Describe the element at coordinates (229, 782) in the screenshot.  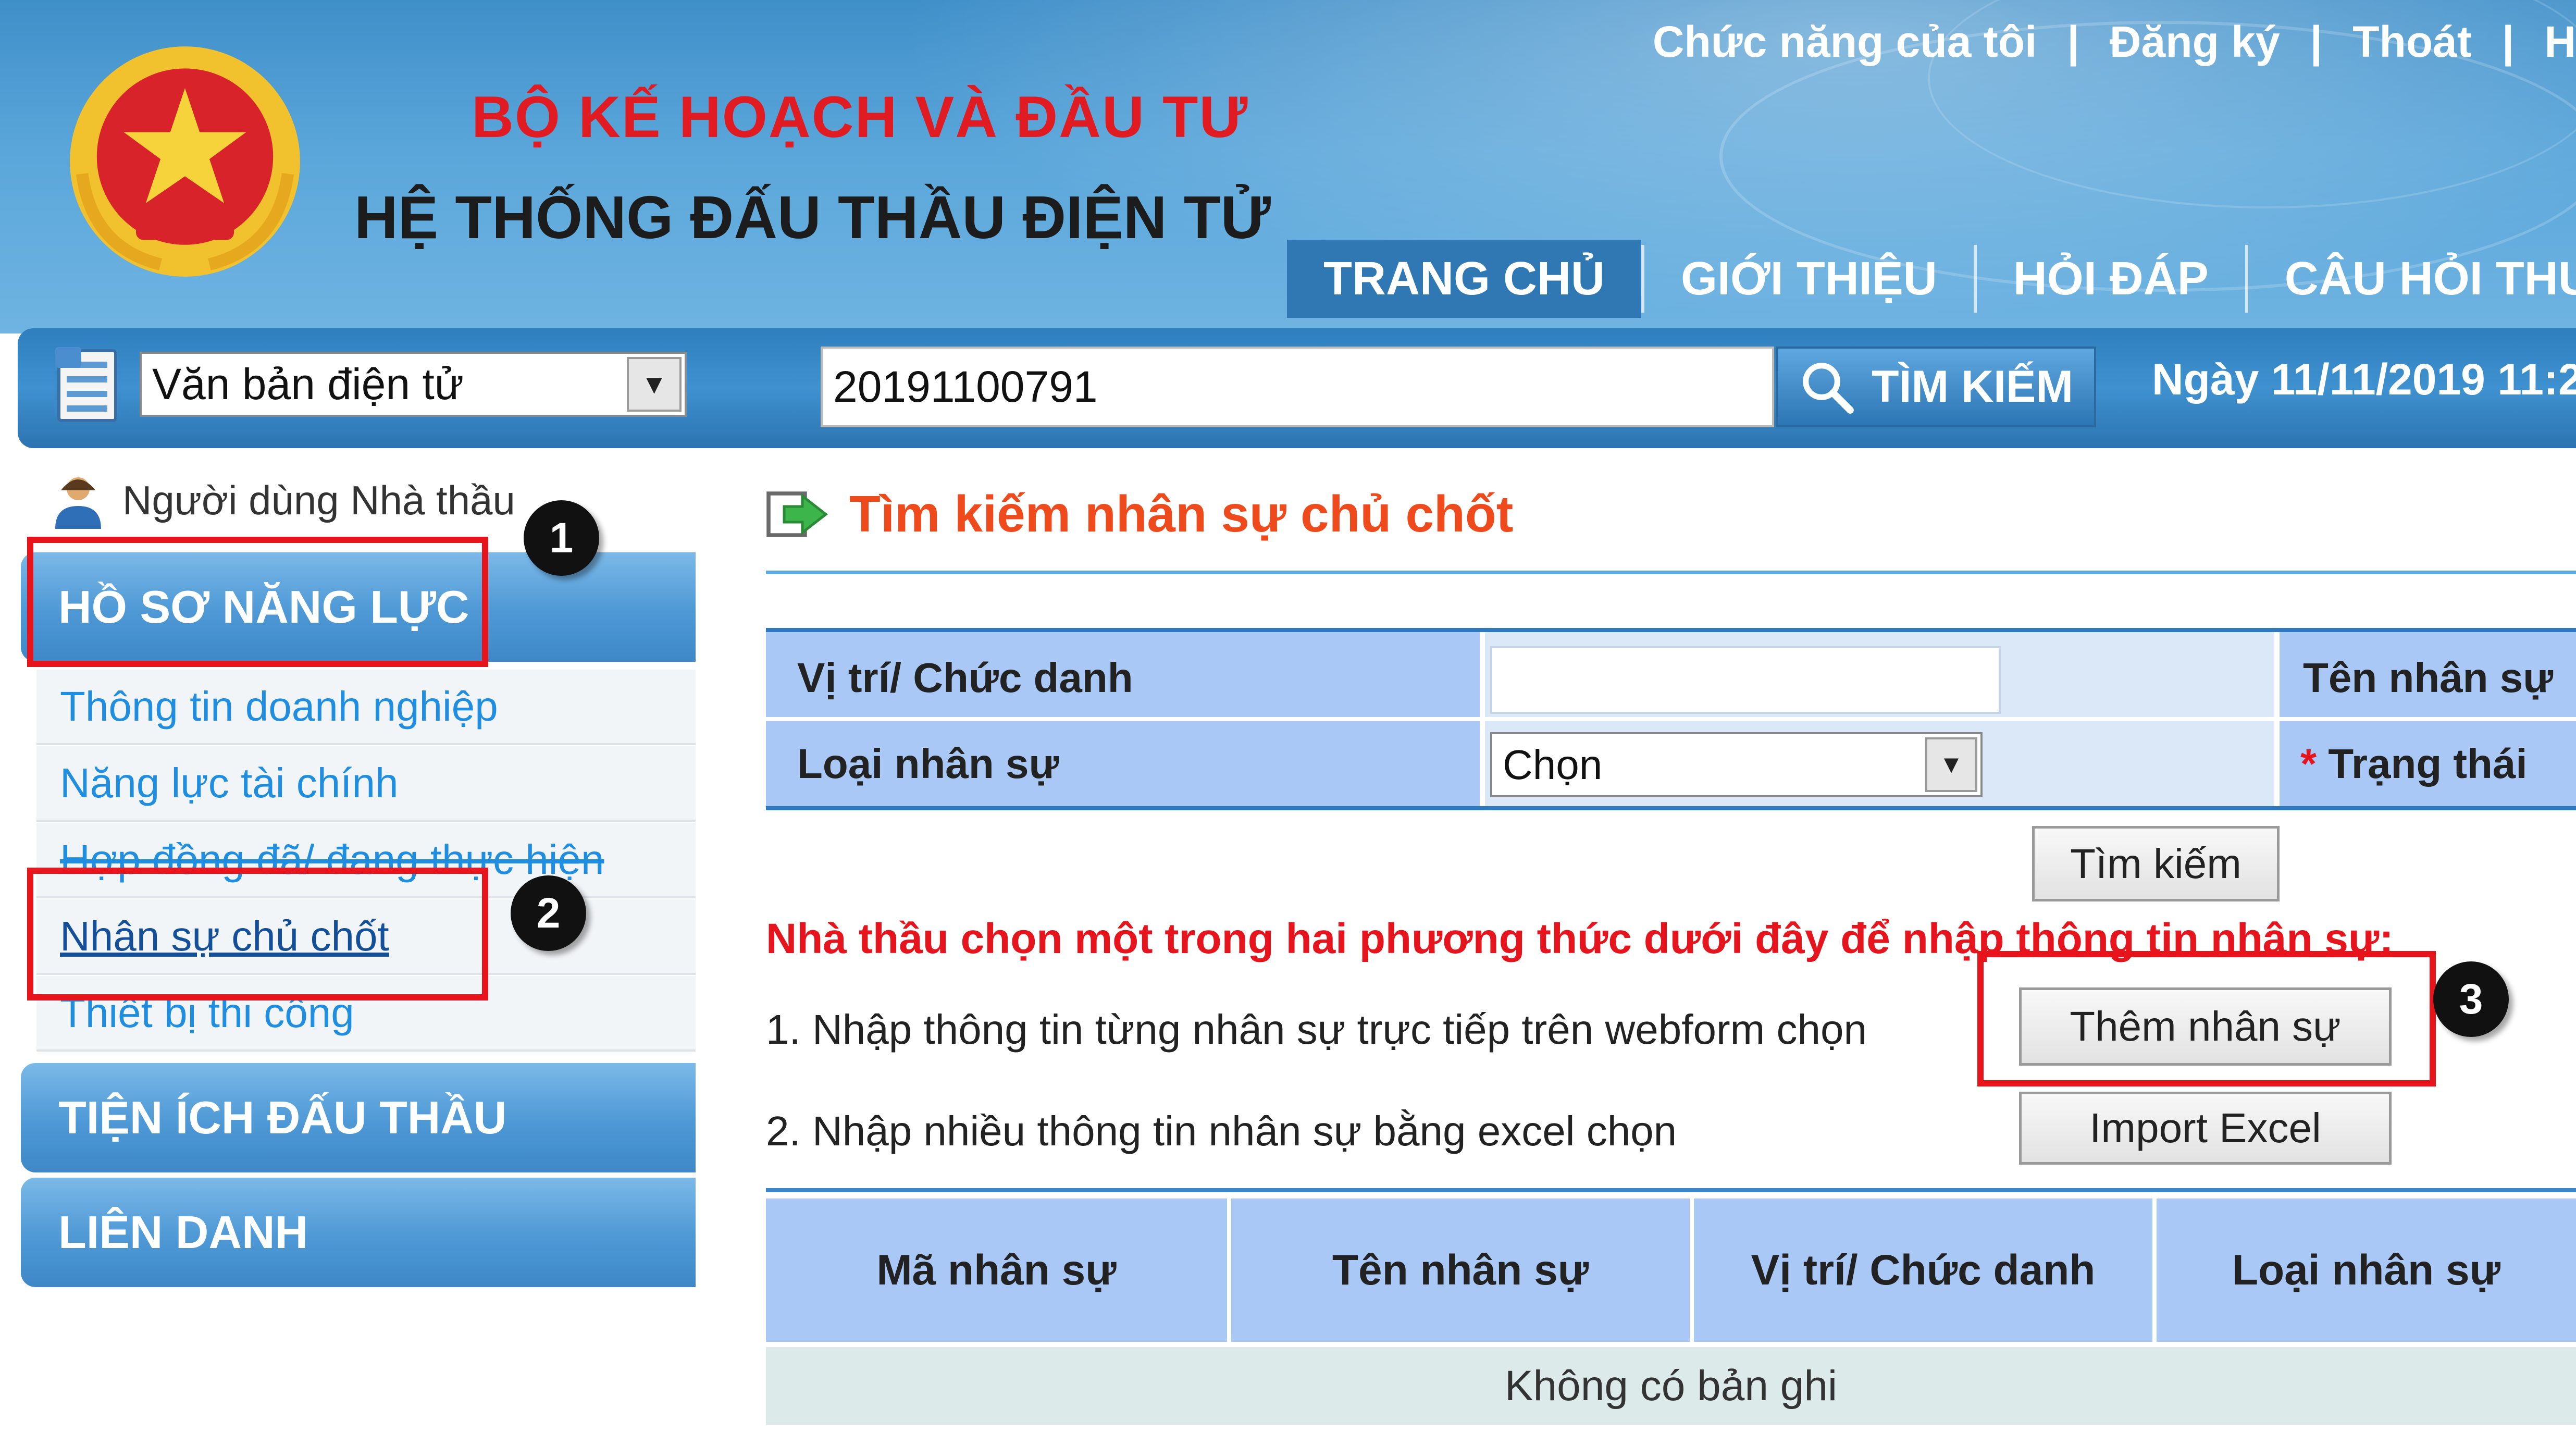
I see `sidebar-item-label: Năng lực tài chính` at that location.